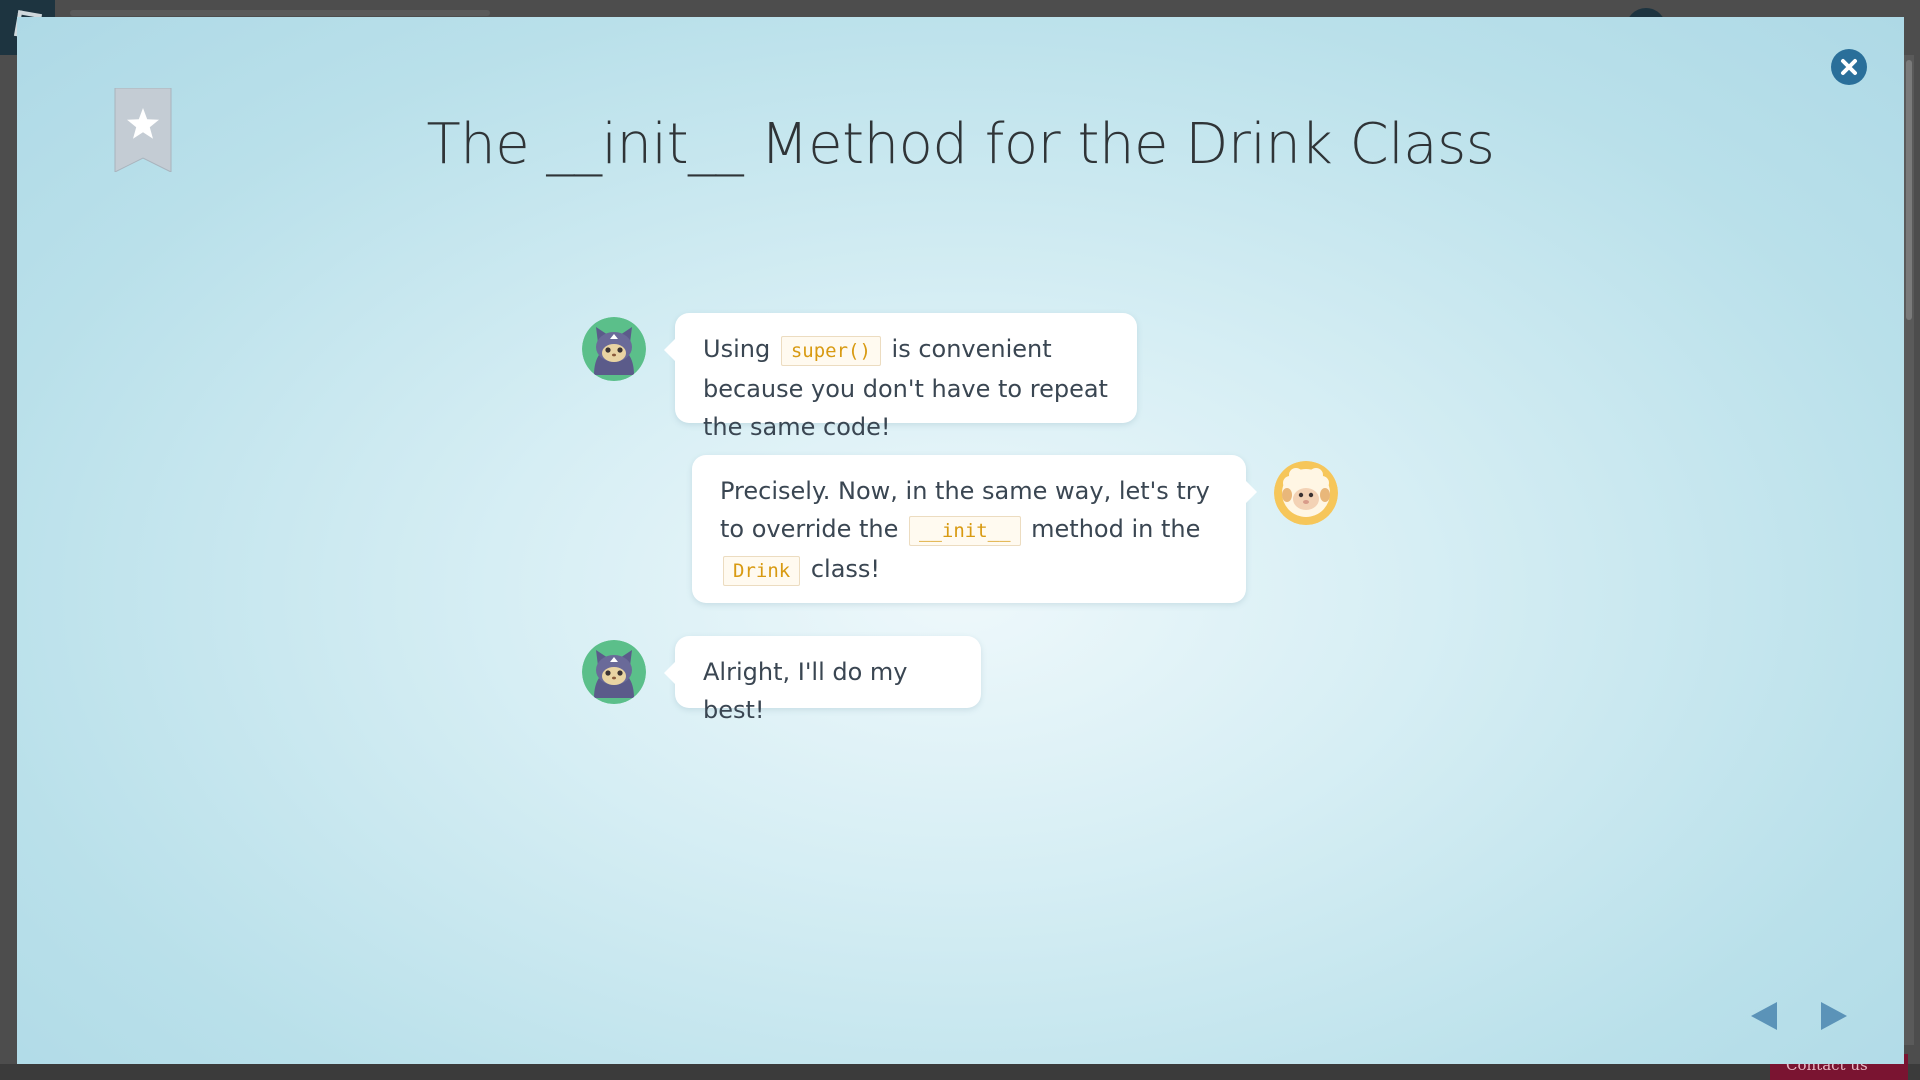 The height and width of the screenshot is (1080, 1920). What do you see at coordinates (1306, 493) in the screenshot?
I see `sheep-avatar` at bounding box center [1306, 493].